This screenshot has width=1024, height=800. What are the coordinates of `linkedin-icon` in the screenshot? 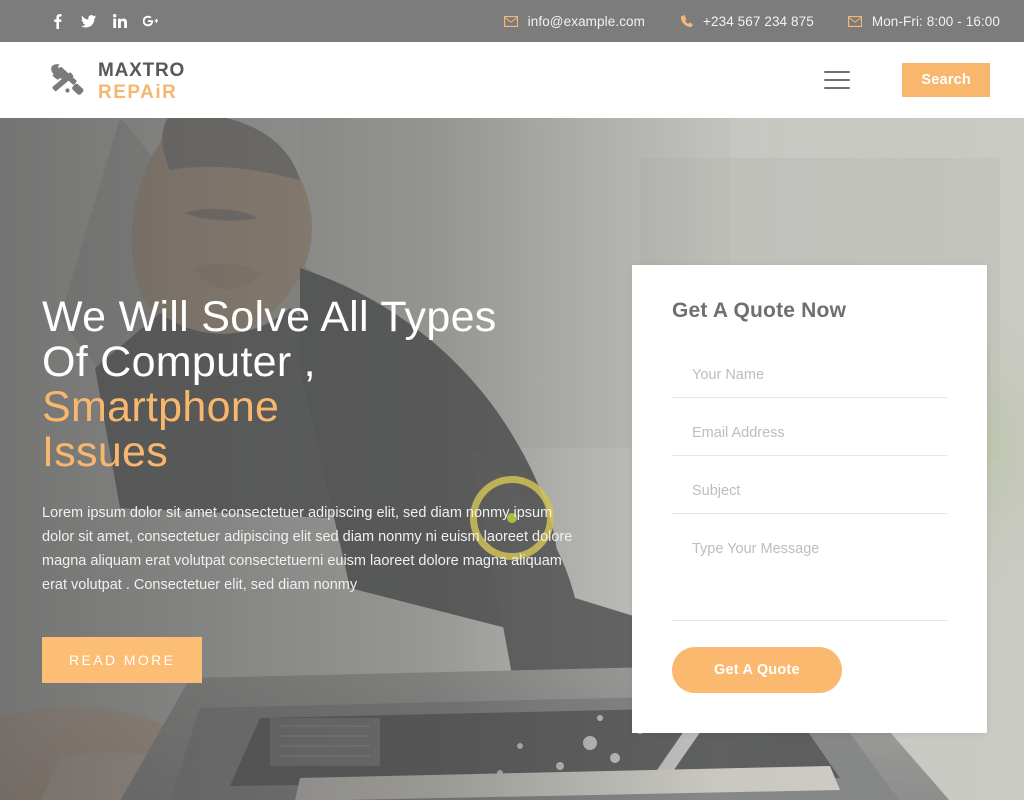 It's located at (119, 21).